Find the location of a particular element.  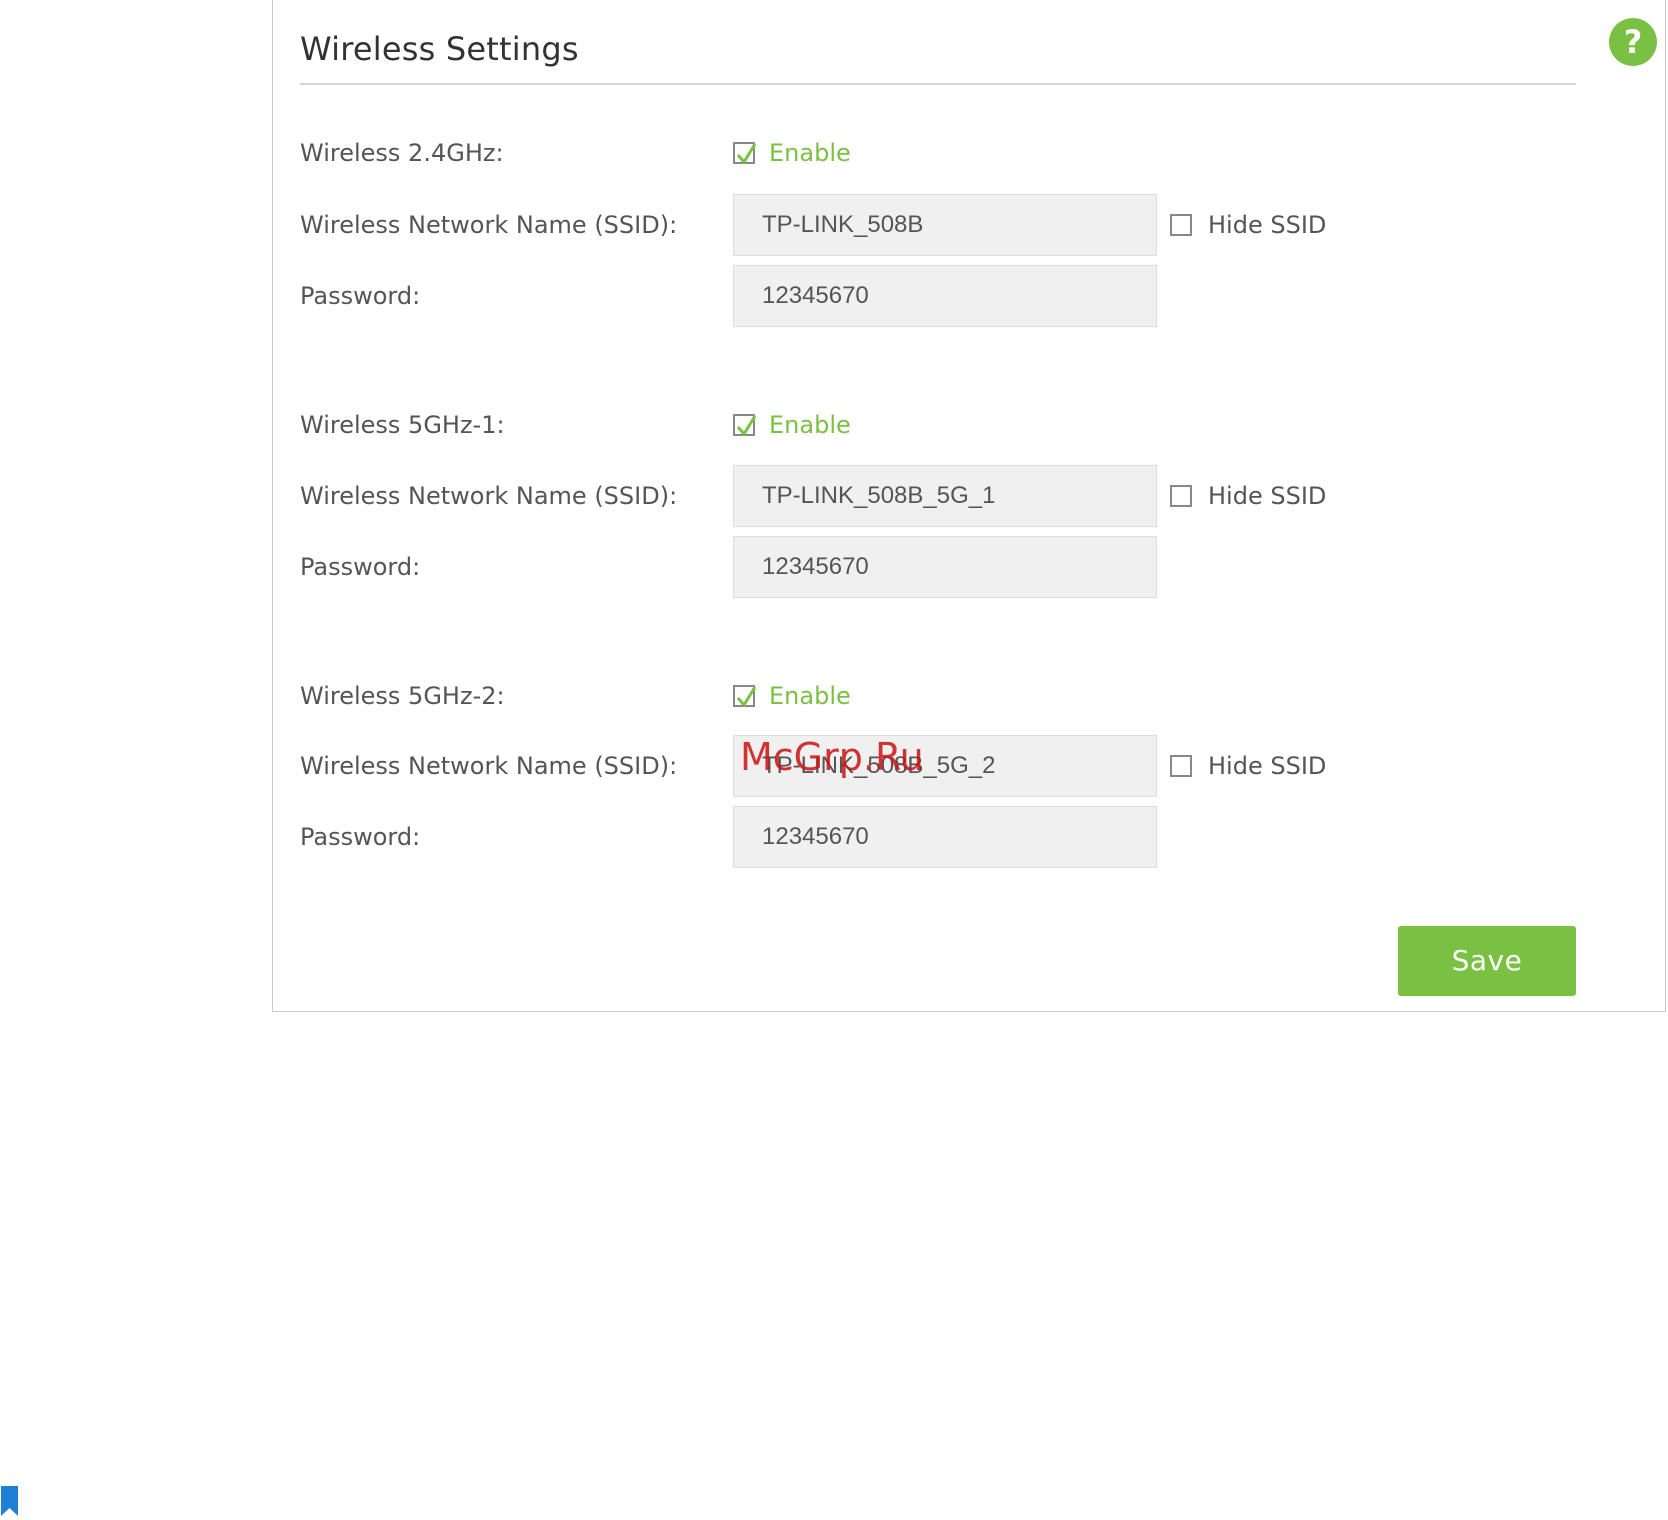

hide-ssid-5ghz2-checkbox: Hide SSID is located at coordinates (1248, 766).